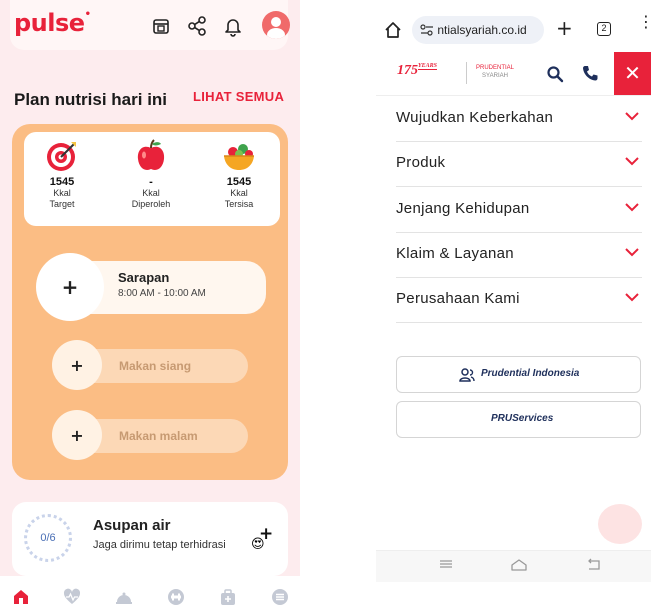 The image size is (651, 608). Describe the element at coordinates (530, 373) in the screenshot. I see `prudential-indonesia-label: Prudential Indonesia` at that location.